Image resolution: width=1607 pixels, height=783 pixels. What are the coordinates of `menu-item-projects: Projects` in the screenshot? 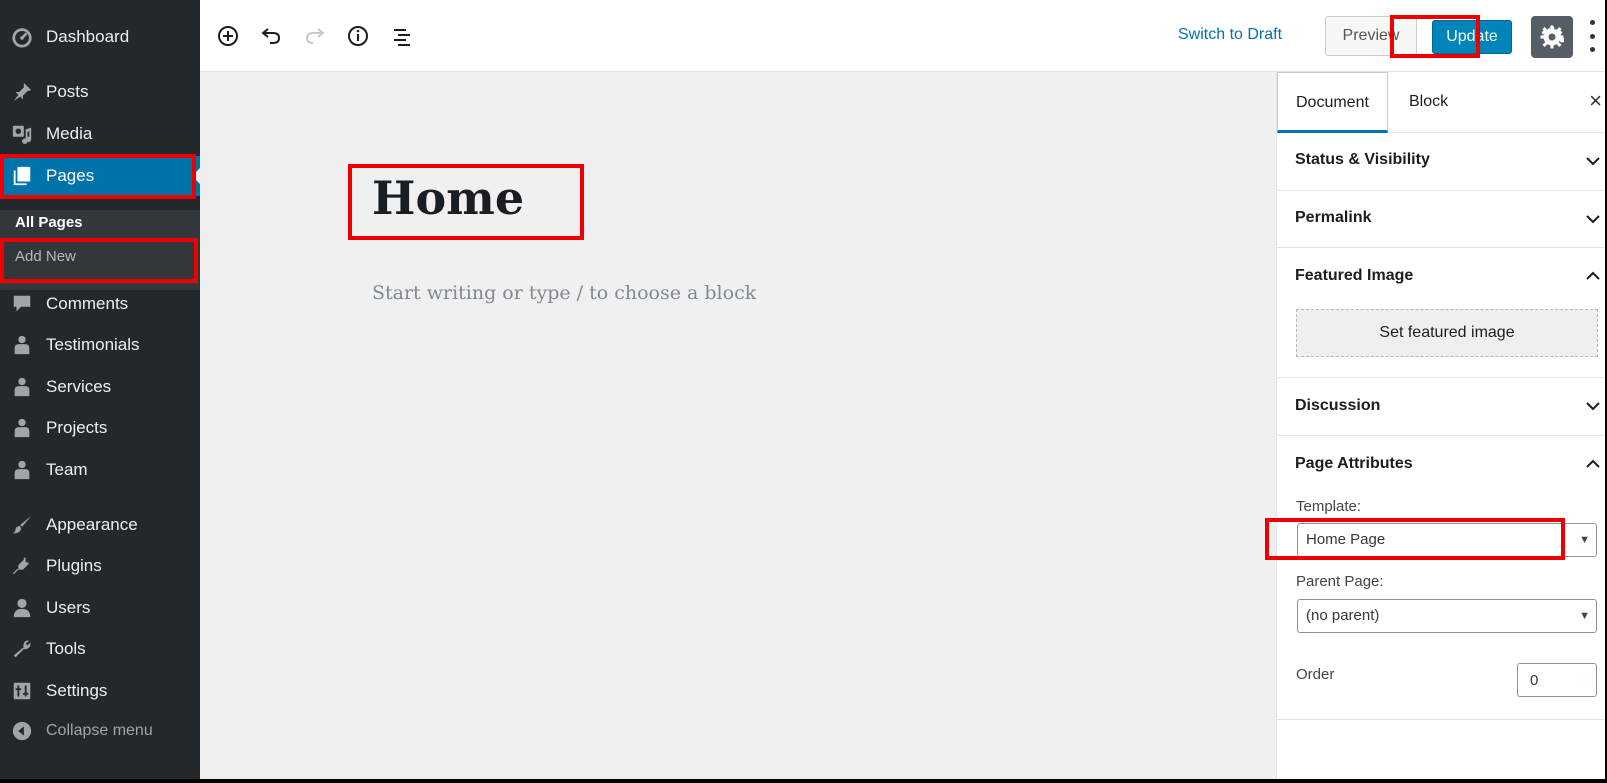 It's located at (100, 428).